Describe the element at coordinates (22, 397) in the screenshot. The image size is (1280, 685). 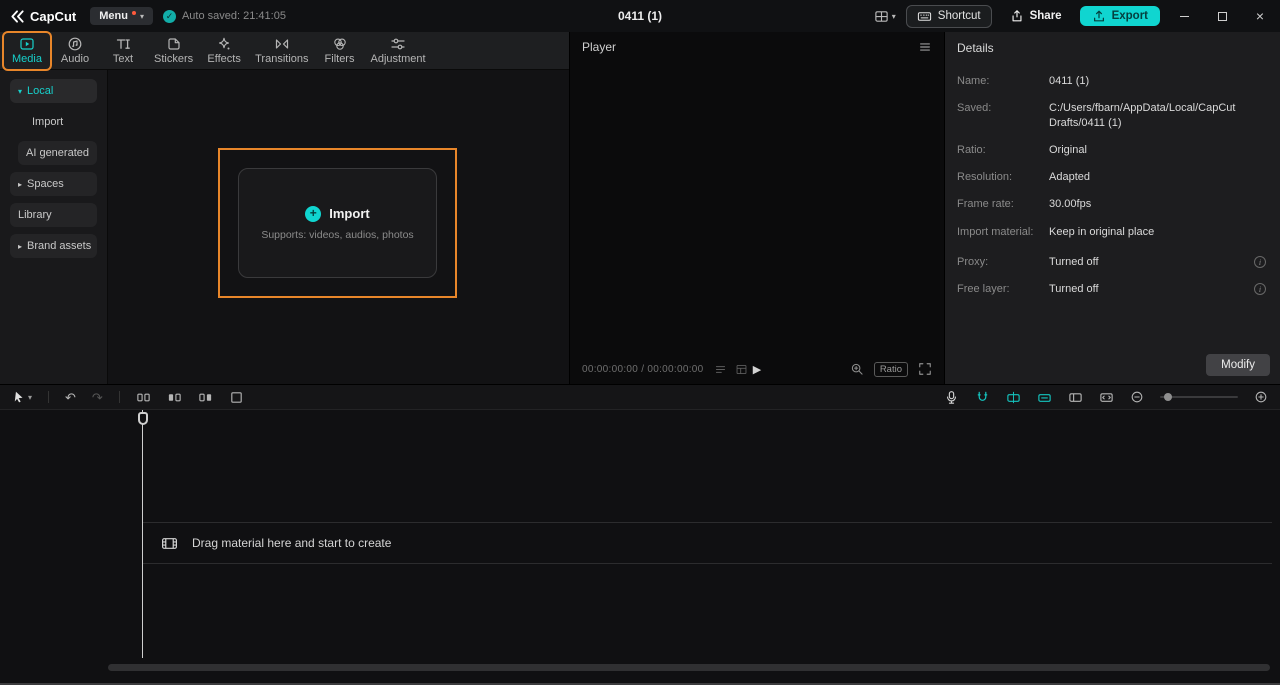
I see `select-tool-button: ▾` at that location.